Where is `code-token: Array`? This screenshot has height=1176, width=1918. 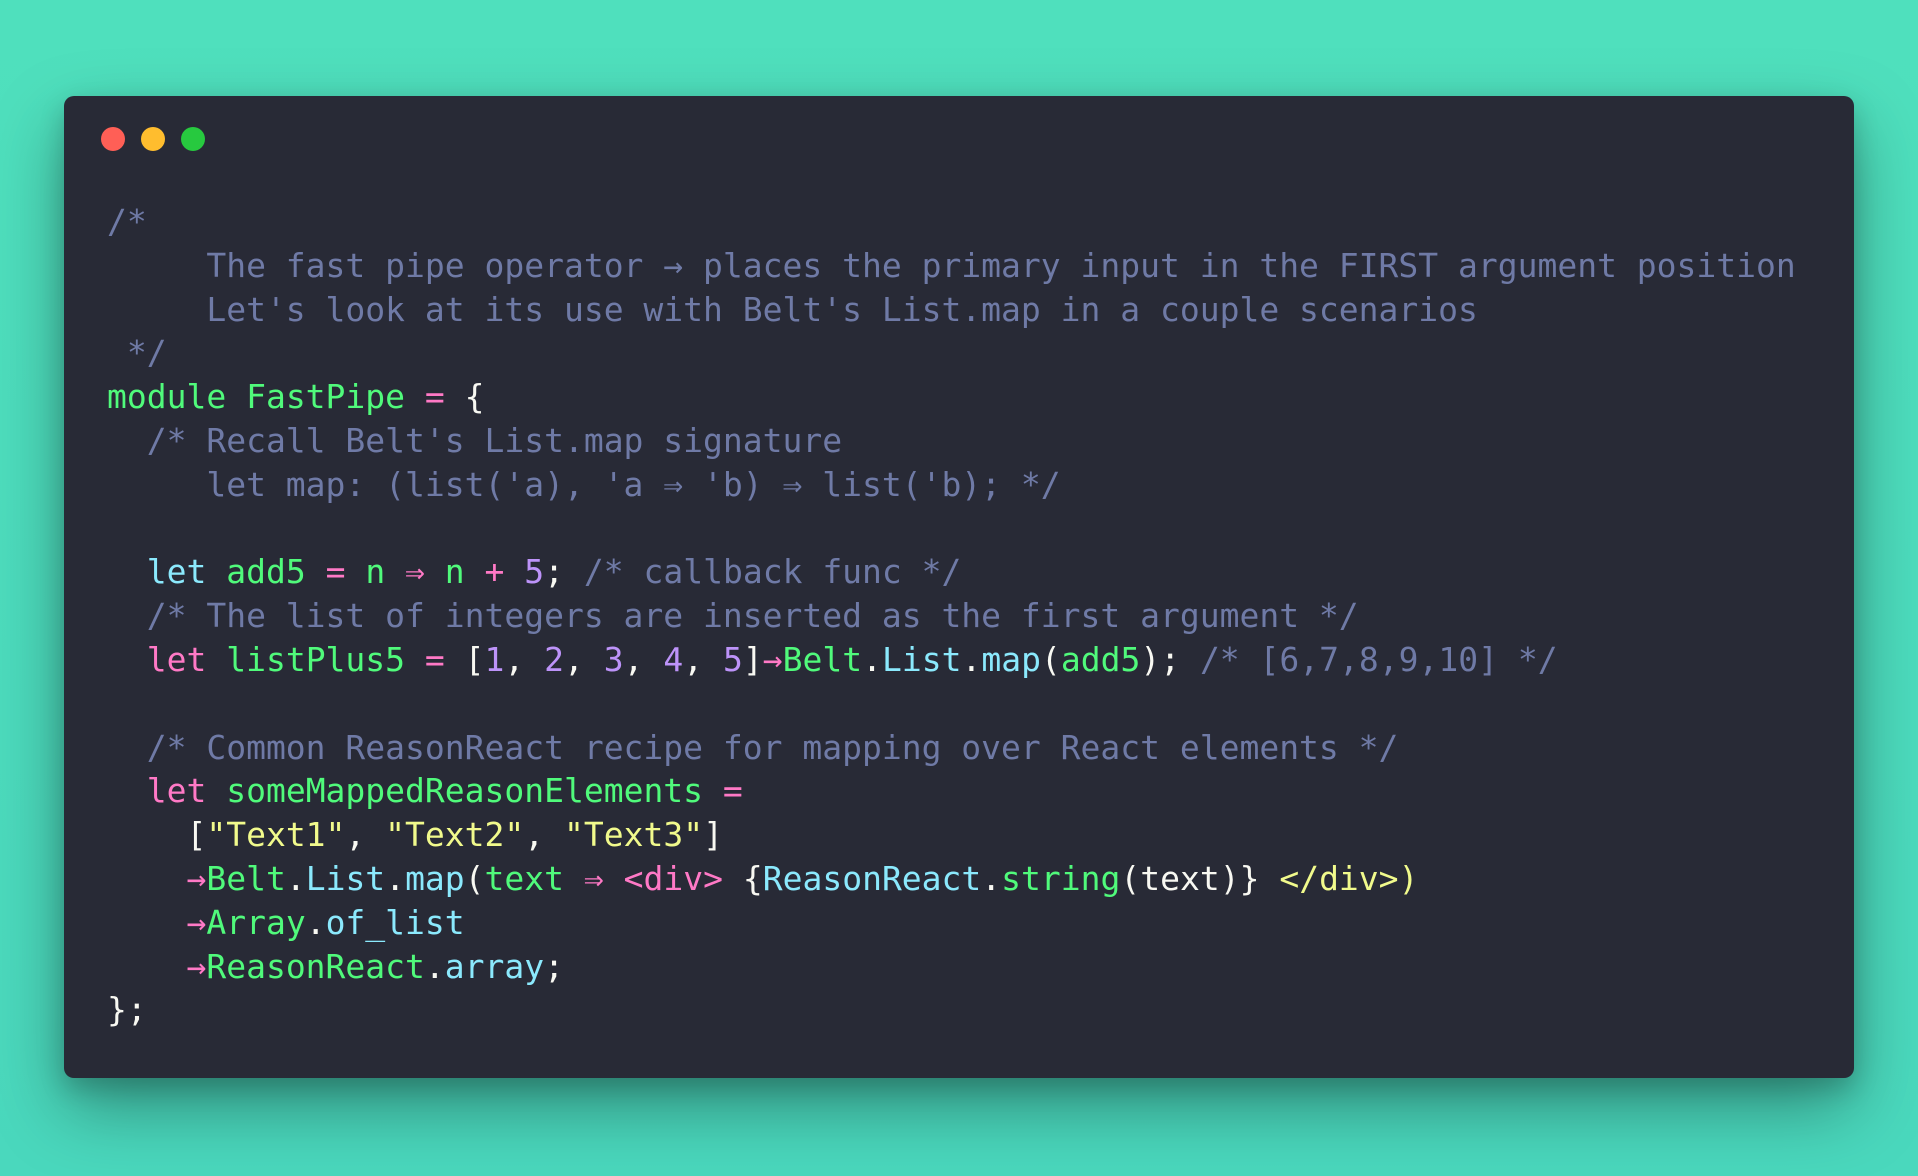
code-token: Array is located at coordinates (256, 922).